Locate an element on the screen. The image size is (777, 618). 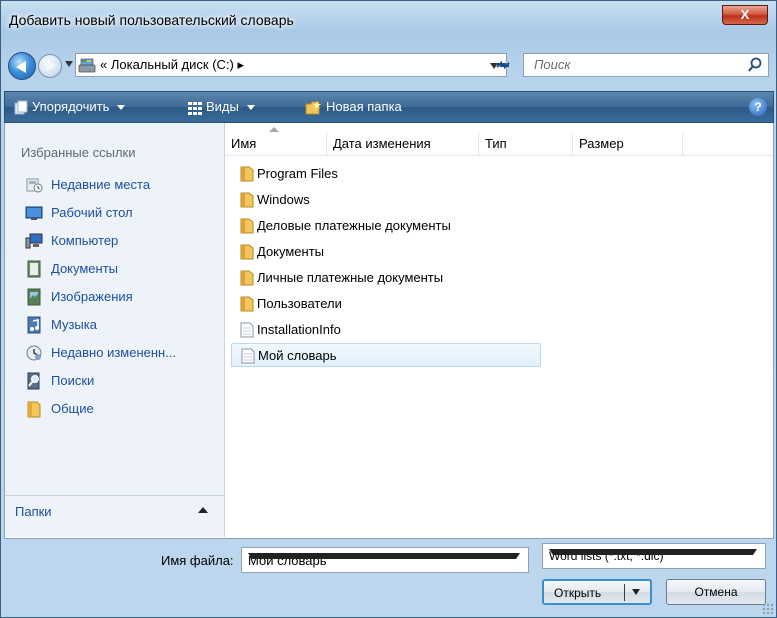
views-button: Виды is located at coordinates (221, 107).